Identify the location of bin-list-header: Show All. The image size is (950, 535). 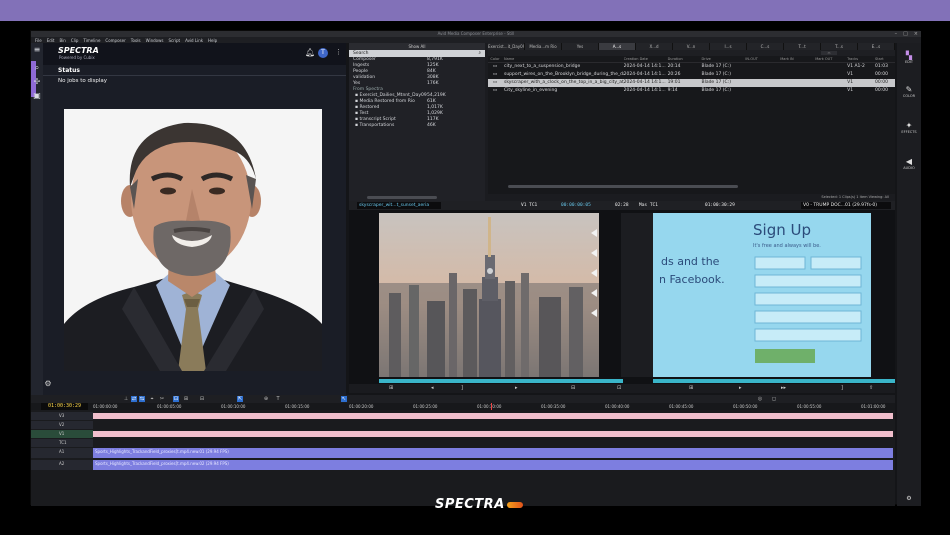
(417, 46).